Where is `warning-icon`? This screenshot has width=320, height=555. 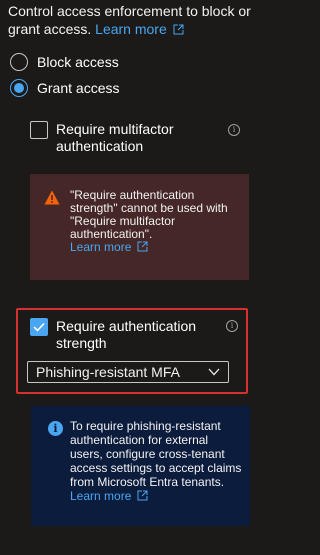 warning-icon is located at coordinates (52, 197).